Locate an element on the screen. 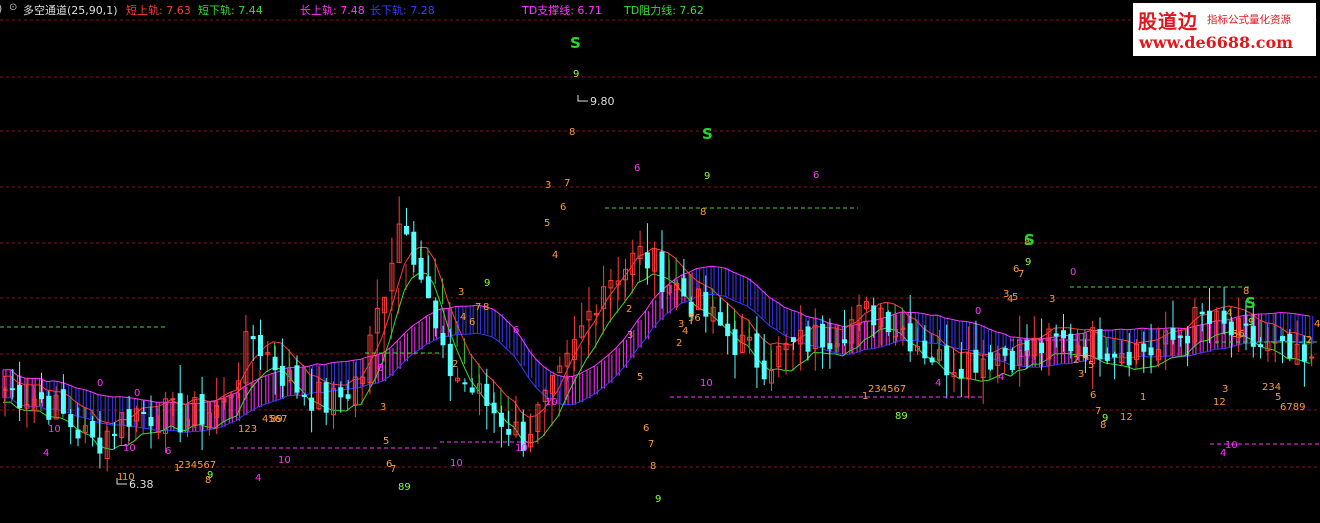 The image size is (1320, 523). long-upper-readout: 长上轨: 7.48 is located at coordinates (332, 10).